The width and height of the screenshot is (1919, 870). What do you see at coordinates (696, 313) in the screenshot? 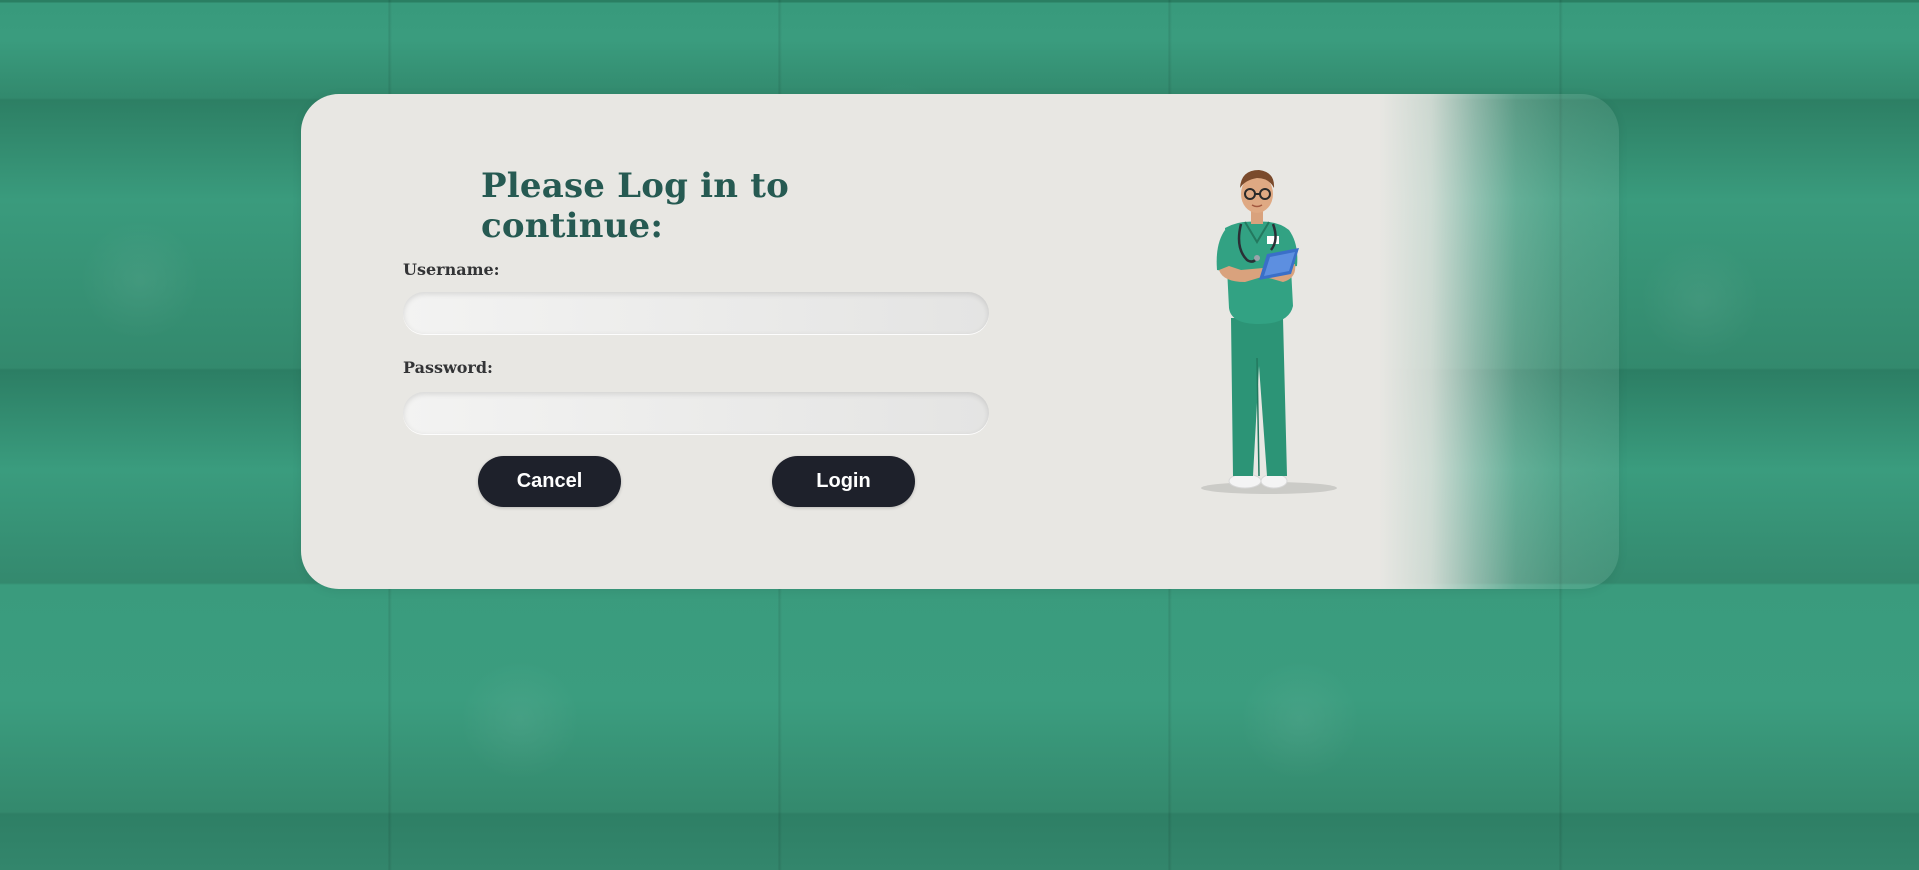
I see `username-input` at bounding box center [696, 313].